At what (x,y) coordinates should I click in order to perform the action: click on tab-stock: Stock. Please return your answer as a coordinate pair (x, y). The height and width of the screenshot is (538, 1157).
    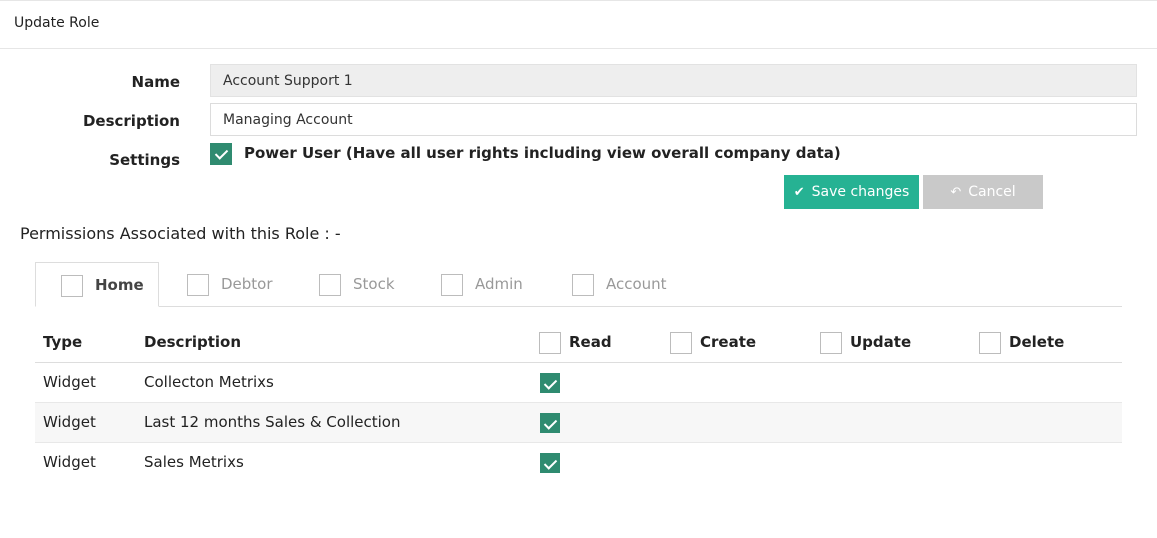
    Looking at the image, I should click on (362, 284).